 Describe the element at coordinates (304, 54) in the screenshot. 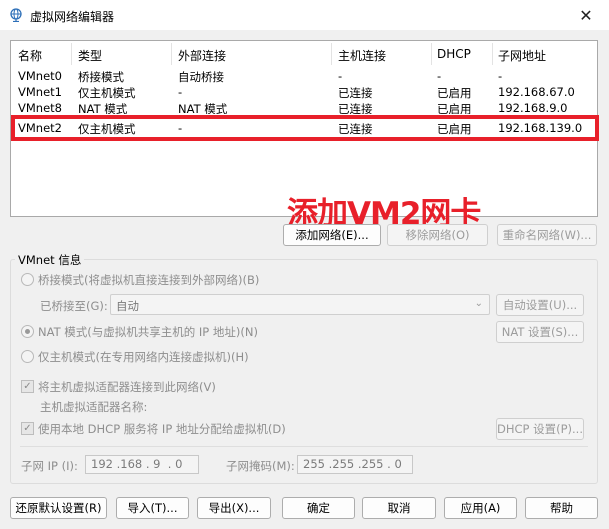

I see `list-header: 名称 类型 外部连接 主机连接 DHCP 子网地址` at that location.